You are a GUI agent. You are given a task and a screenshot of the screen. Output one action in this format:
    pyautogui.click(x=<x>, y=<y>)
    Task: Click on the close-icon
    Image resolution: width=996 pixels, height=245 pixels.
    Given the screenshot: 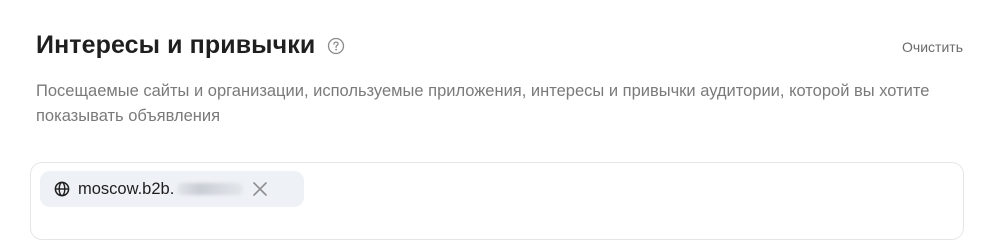 What is the action you would take?
    pyautogui.click(x=260, y=189)
    